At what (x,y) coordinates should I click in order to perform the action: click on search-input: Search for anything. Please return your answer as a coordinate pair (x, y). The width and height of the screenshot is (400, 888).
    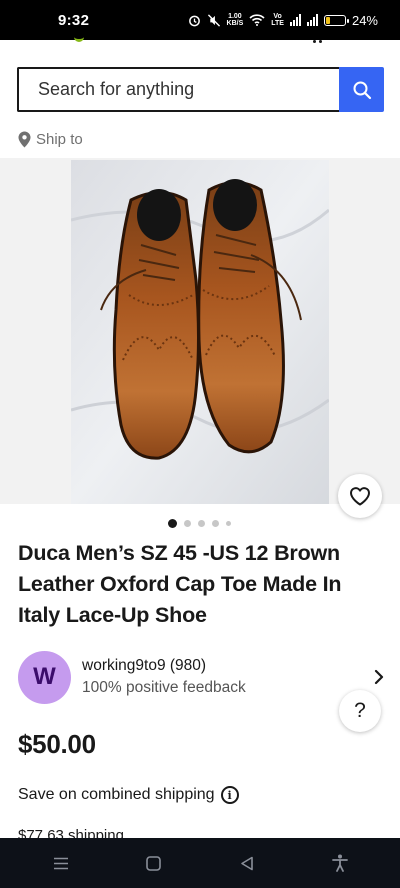
    Looking at the image, I should click on (178, 89).